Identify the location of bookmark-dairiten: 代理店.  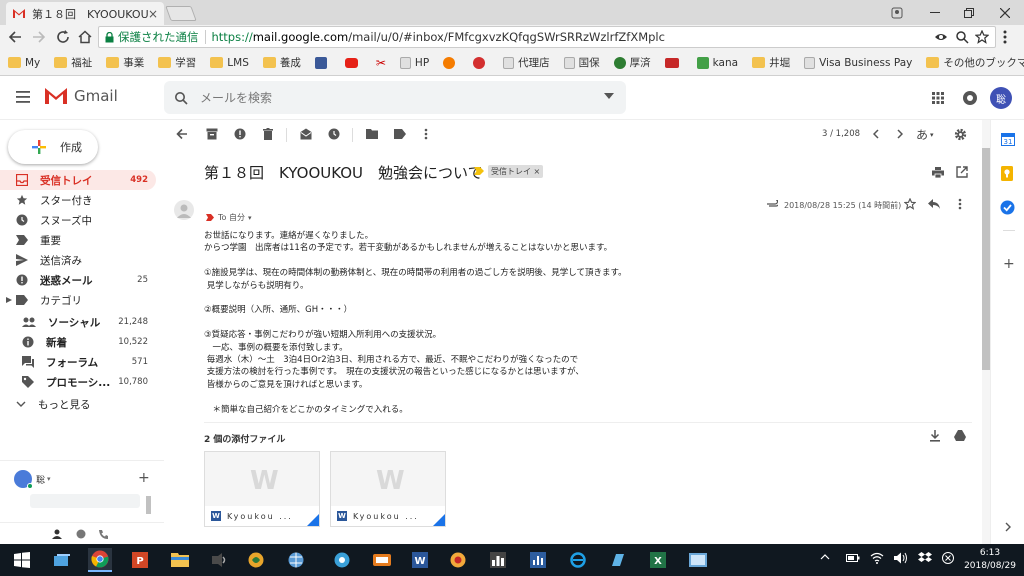
(526, 62).